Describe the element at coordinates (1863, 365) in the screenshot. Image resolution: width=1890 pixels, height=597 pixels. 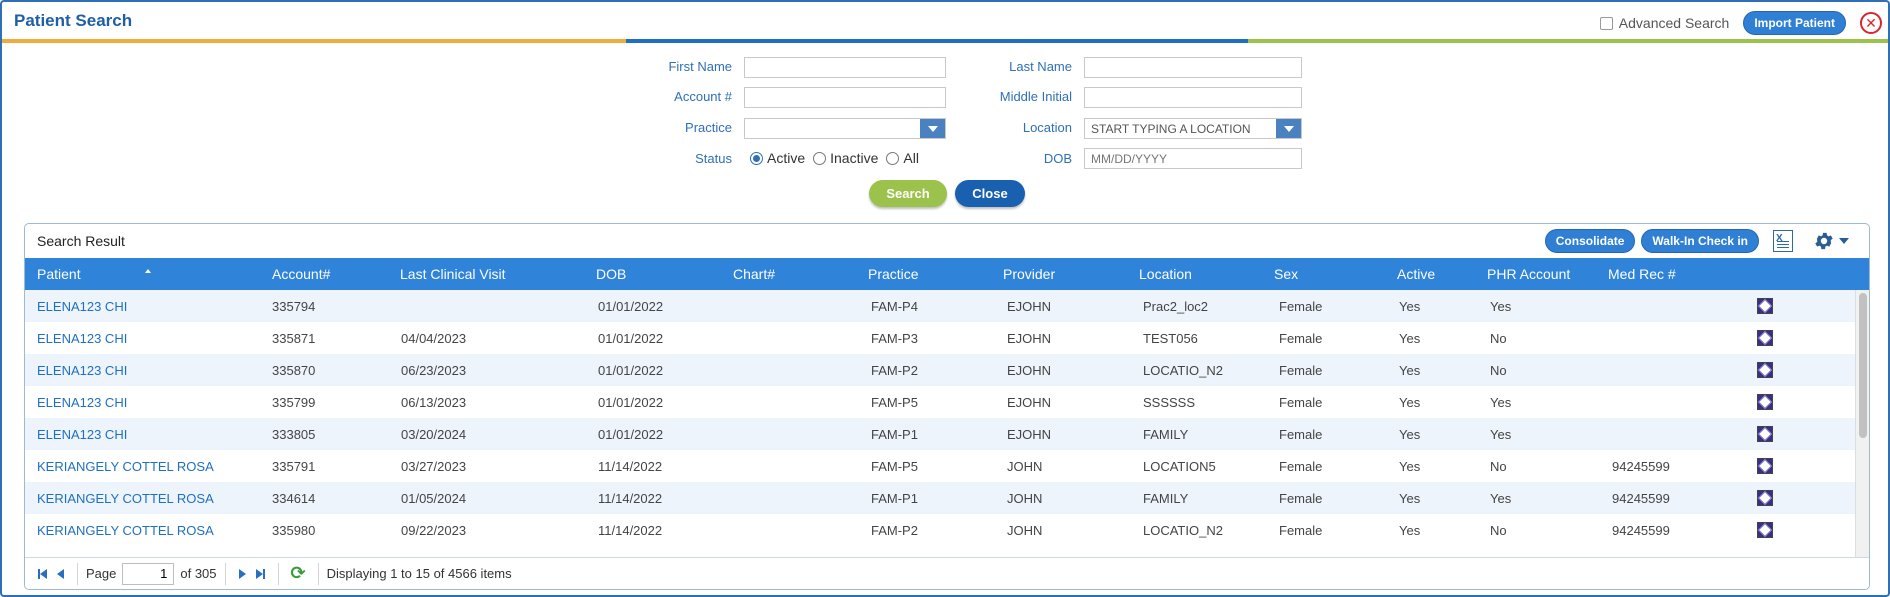
I see `scrollbar-thumb` at that location.